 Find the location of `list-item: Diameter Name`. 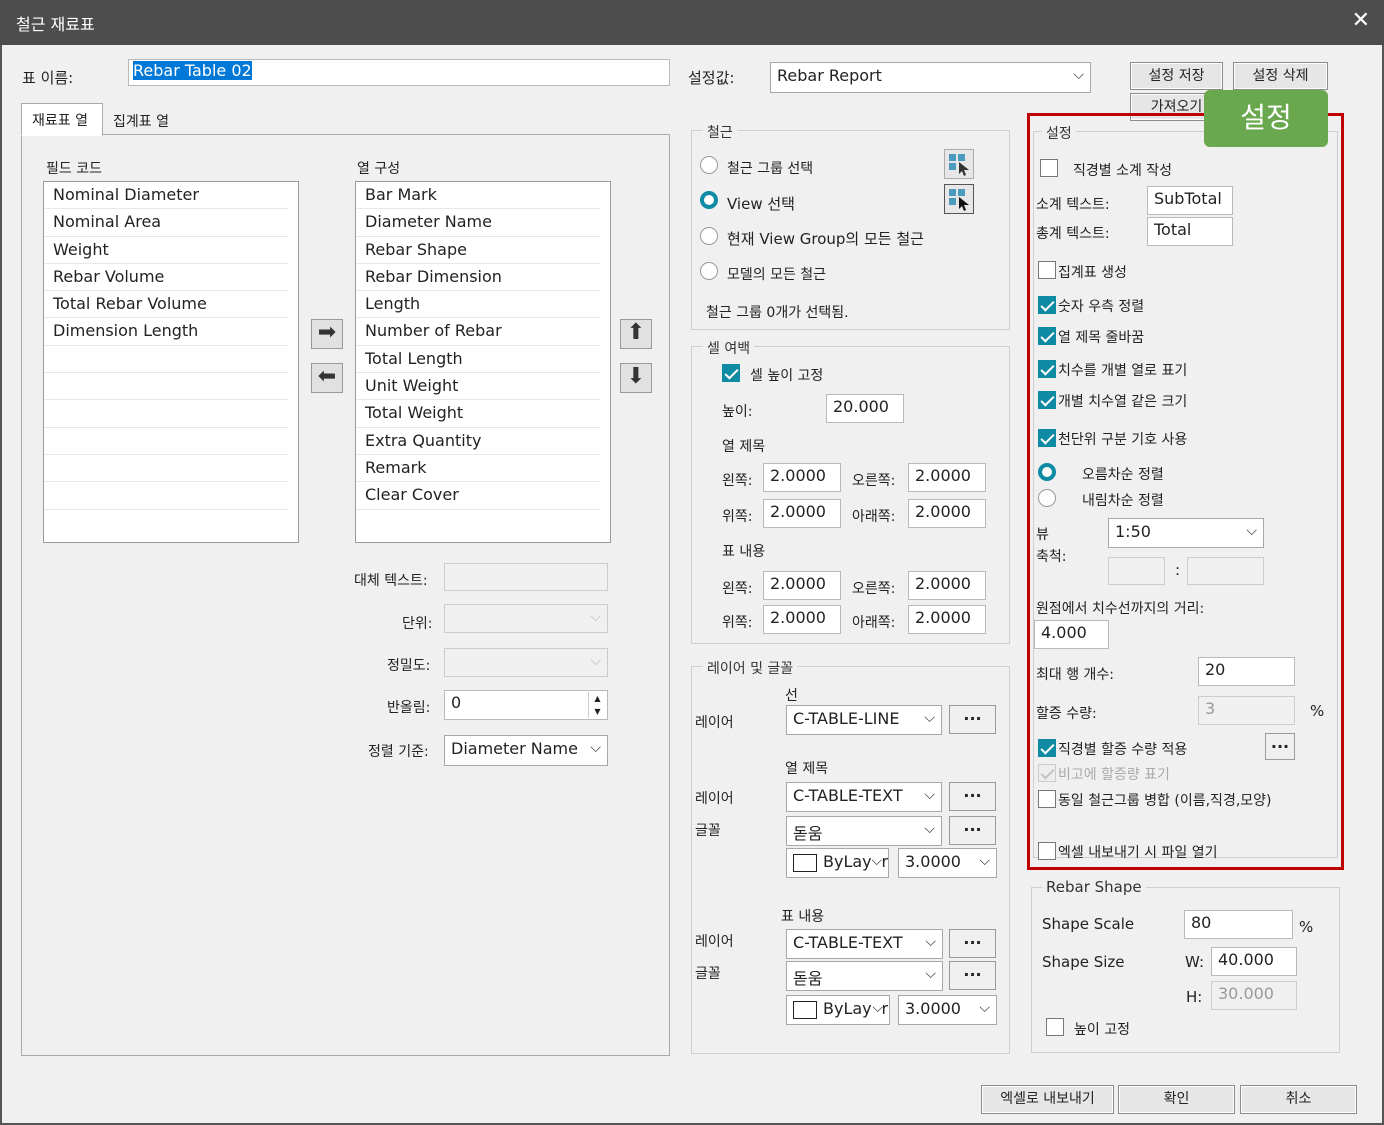

list-item: Diameter Name is located at coordinates (478, 223).